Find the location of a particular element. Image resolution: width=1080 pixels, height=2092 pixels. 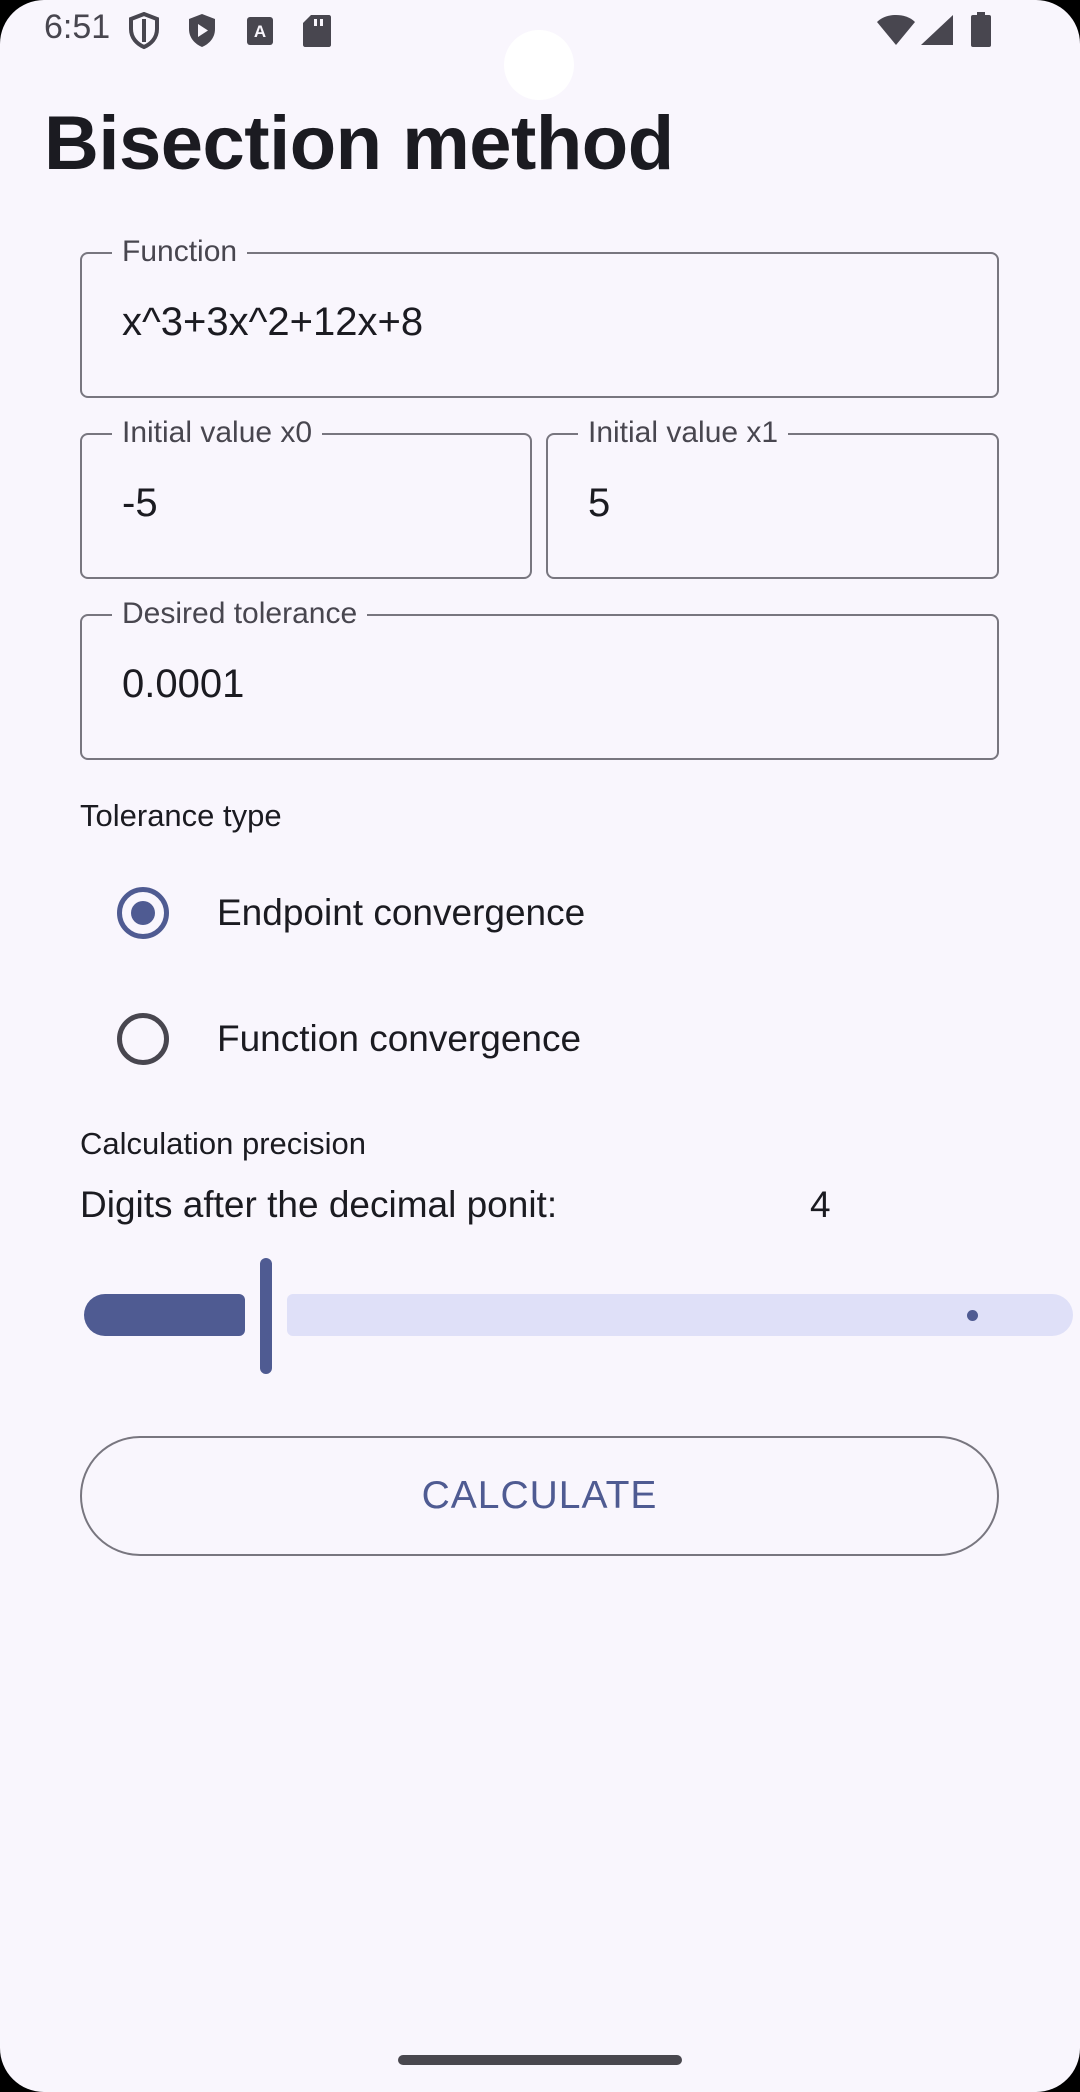

svg-text: A is located at coordinates (260, 31).